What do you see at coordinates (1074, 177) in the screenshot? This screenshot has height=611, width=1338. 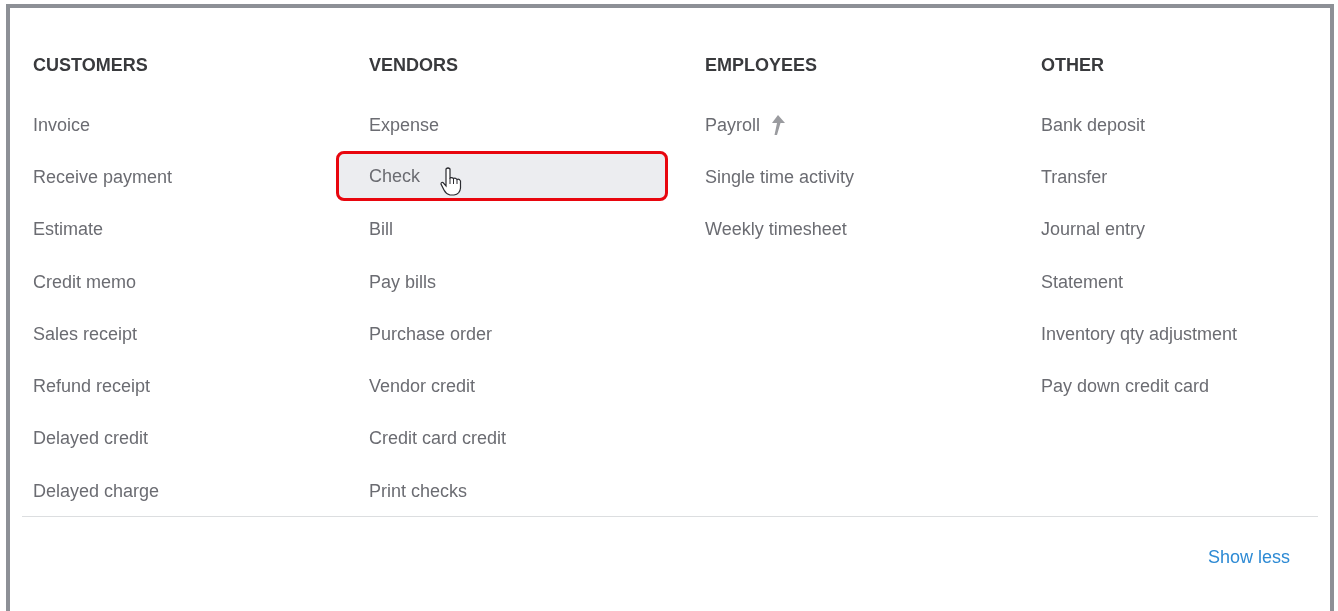 I see `menu-item-label: Transfer` at bounding box center [1074, 177].